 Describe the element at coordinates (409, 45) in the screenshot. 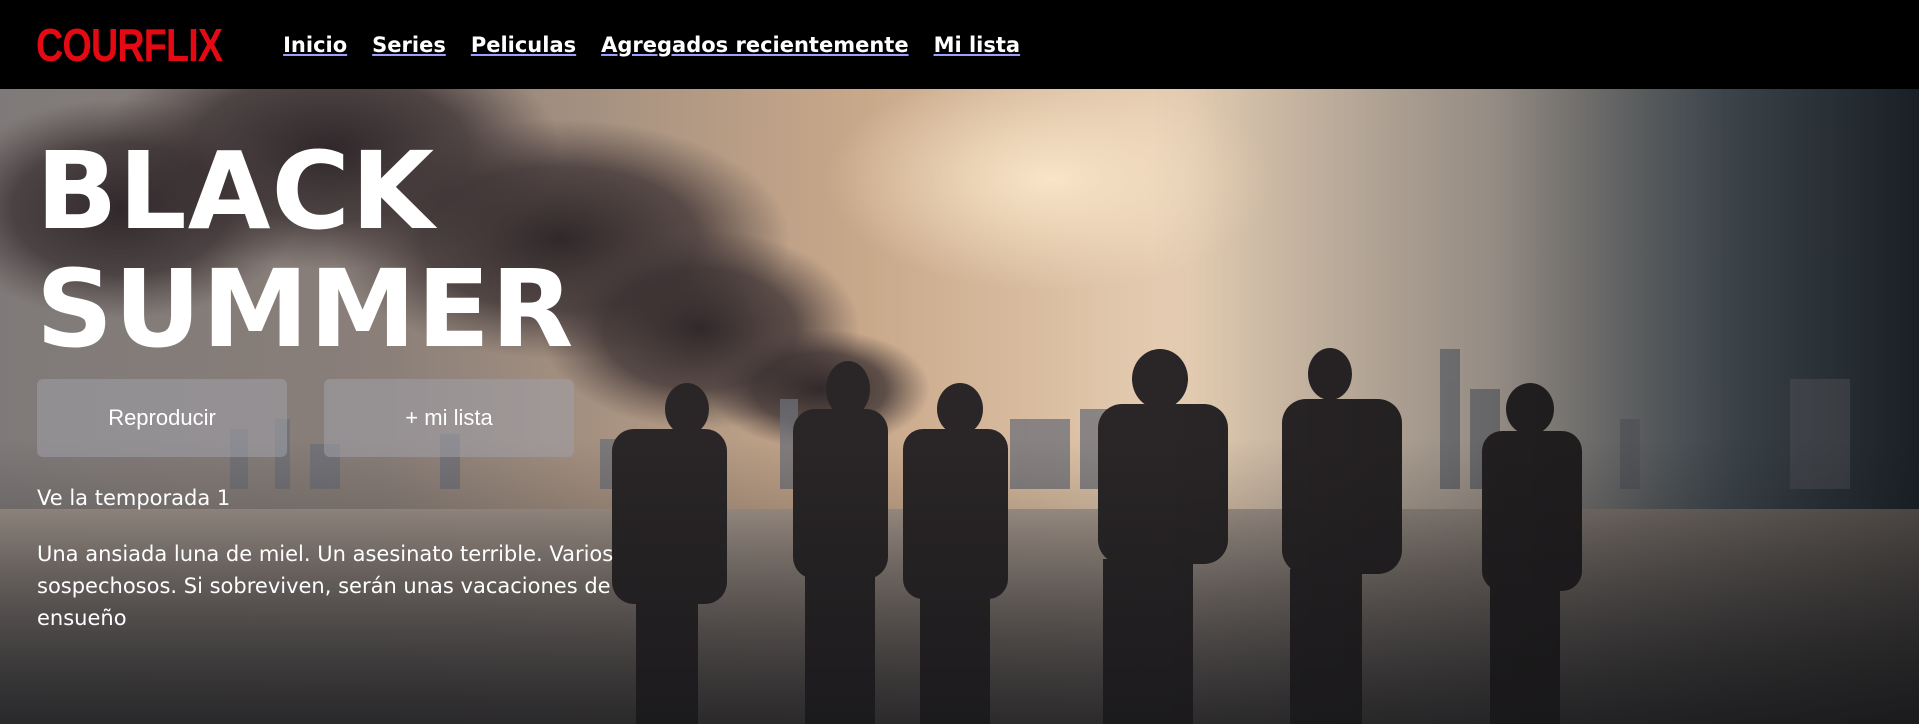

I see `nav-link-series: Series` at that location.